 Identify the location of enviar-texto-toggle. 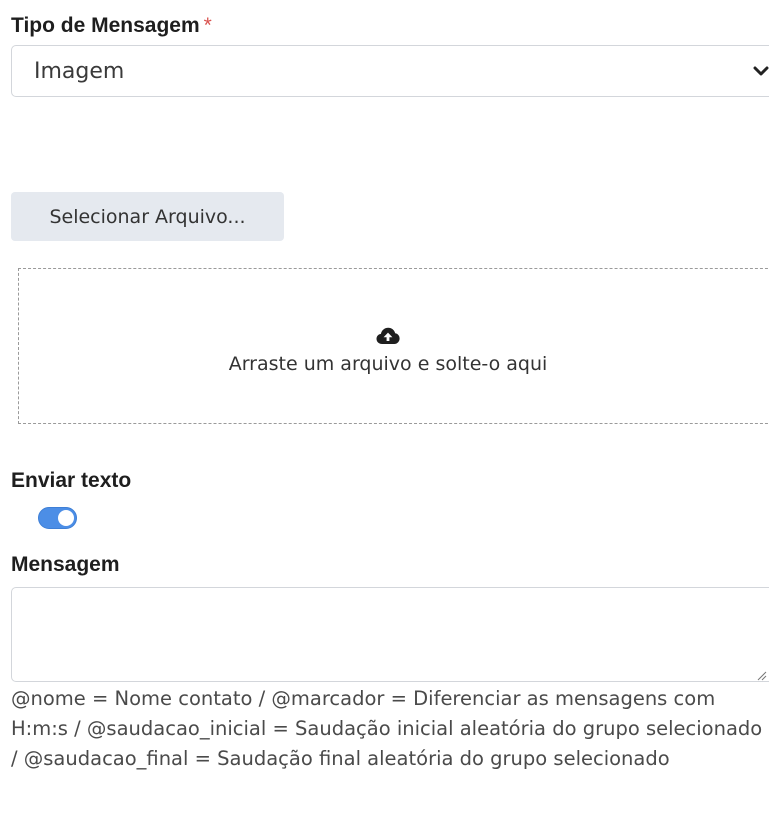
(57, 518).